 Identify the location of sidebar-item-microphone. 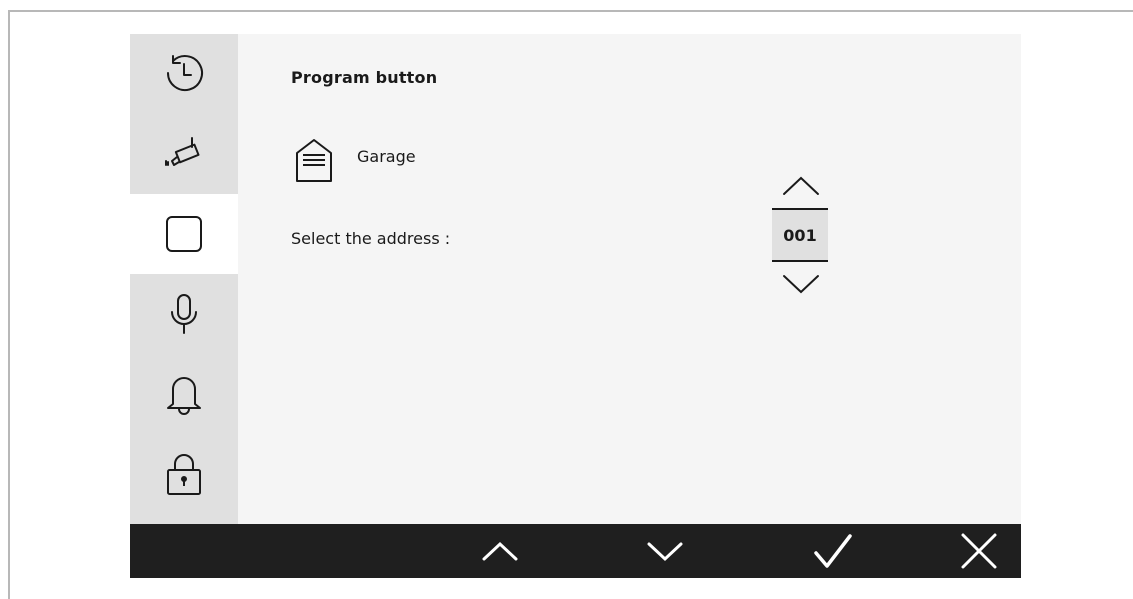
(184, 314).